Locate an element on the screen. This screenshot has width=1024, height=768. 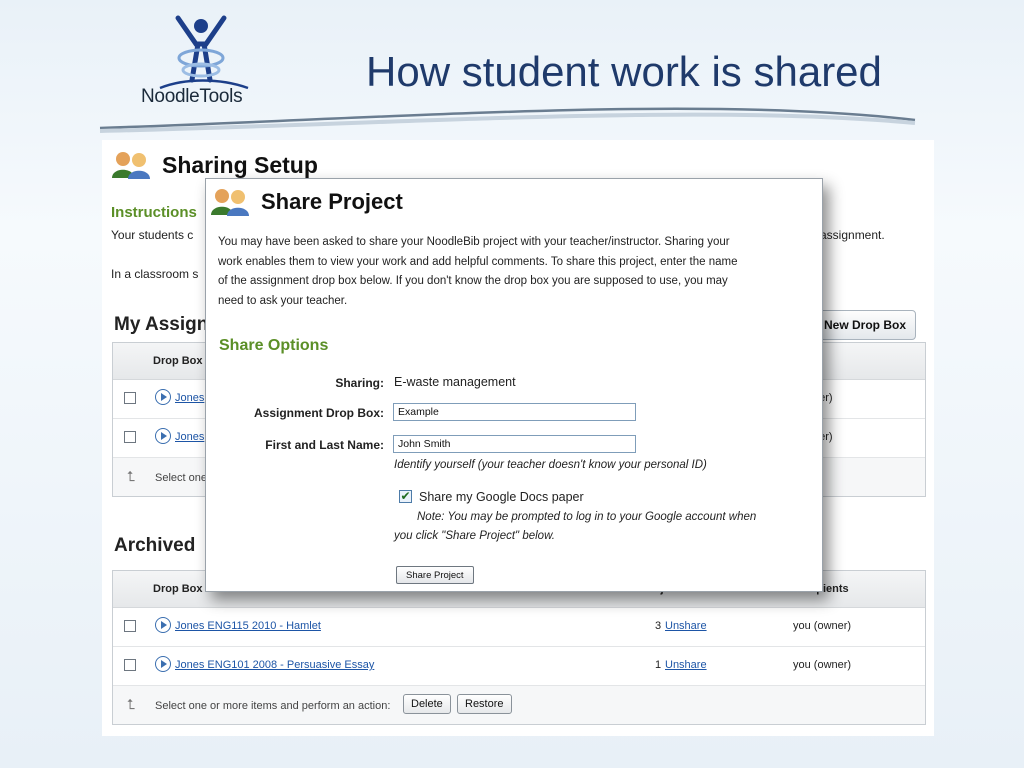
dialog-title: Share Project is located at coordinates (306, 202).